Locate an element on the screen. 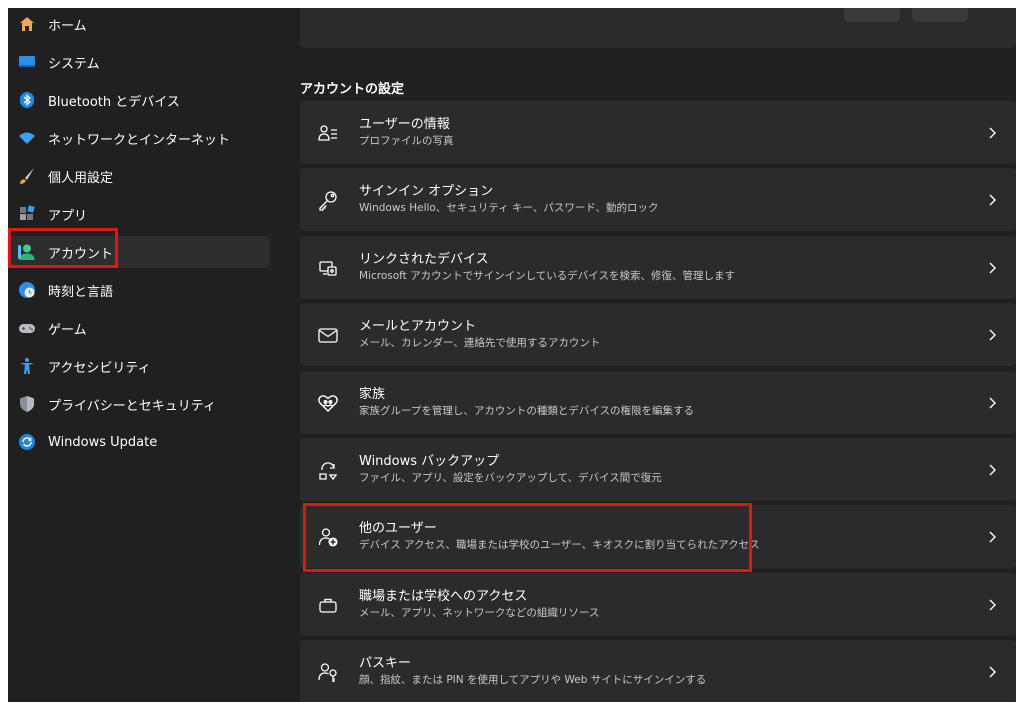  linked-devices-icon is located at coordinates (328, 268).